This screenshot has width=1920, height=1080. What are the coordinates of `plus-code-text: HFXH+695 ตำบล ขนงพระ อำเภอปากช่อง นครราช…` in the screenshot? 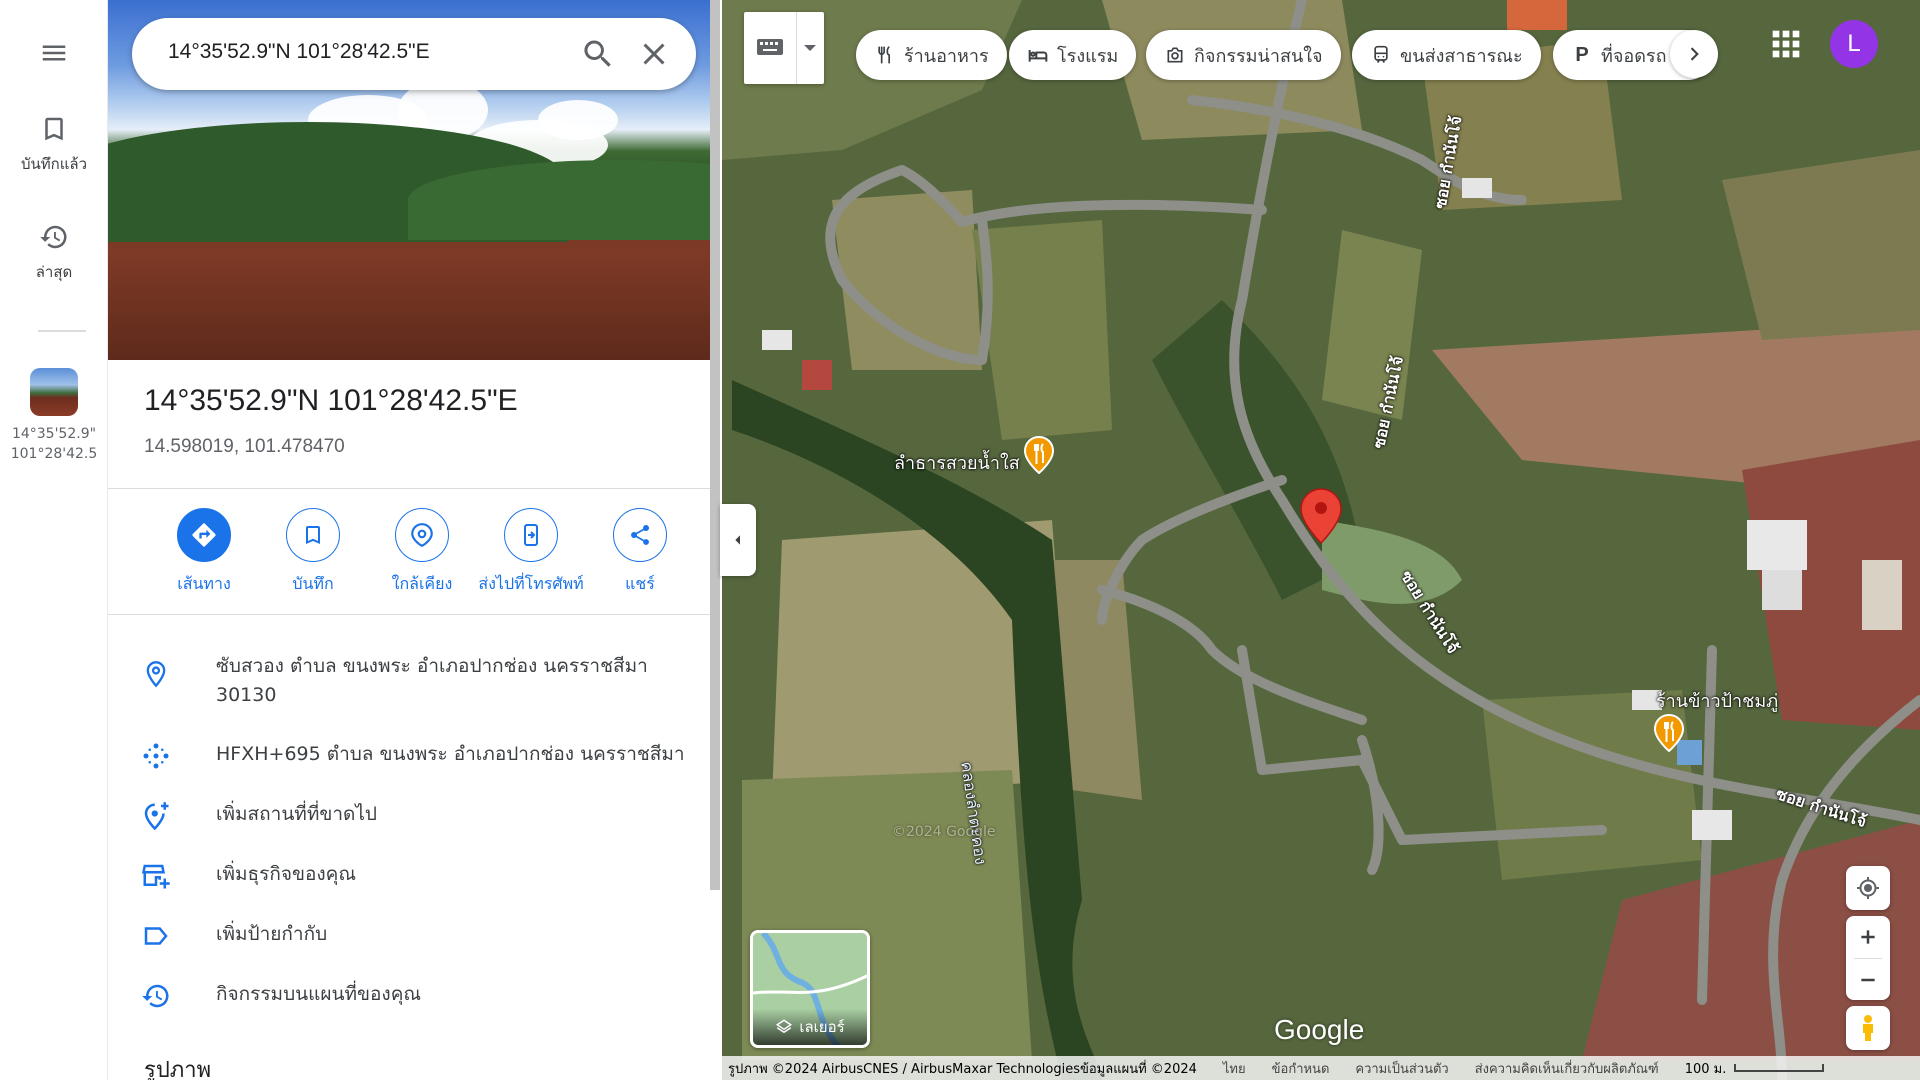 It's located at (450, 754).